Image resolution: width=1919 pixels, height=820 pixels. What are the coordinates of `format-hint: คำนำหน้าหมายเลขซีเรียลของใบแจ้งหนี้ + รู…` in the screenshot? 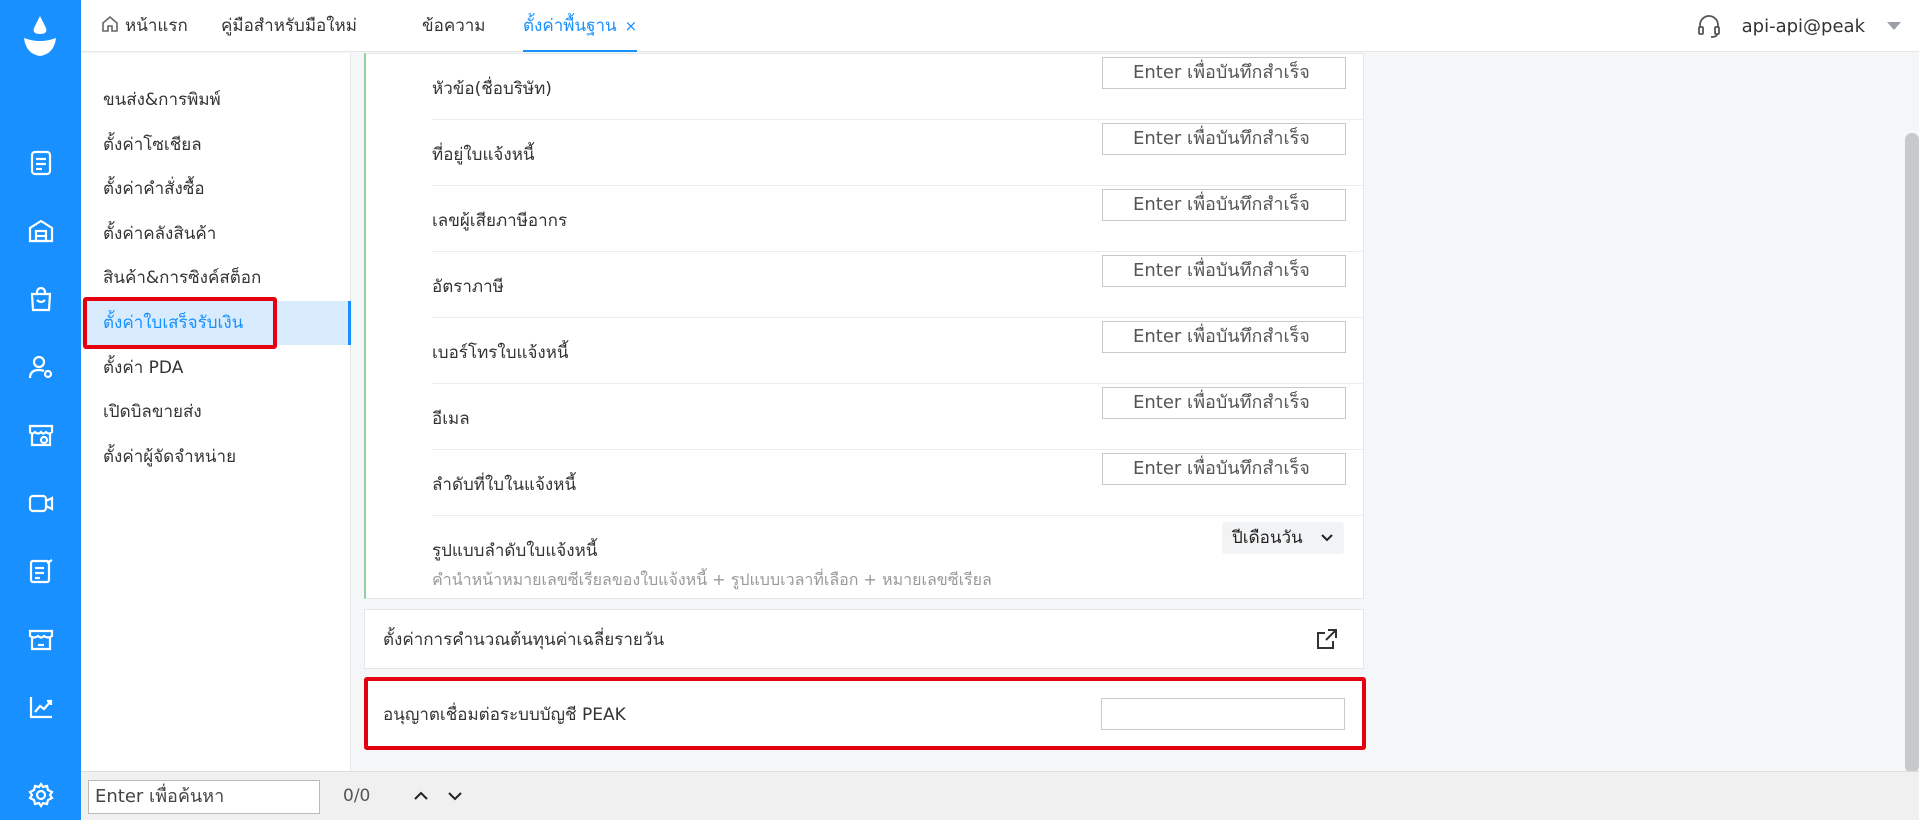 It's located at (712, 579).